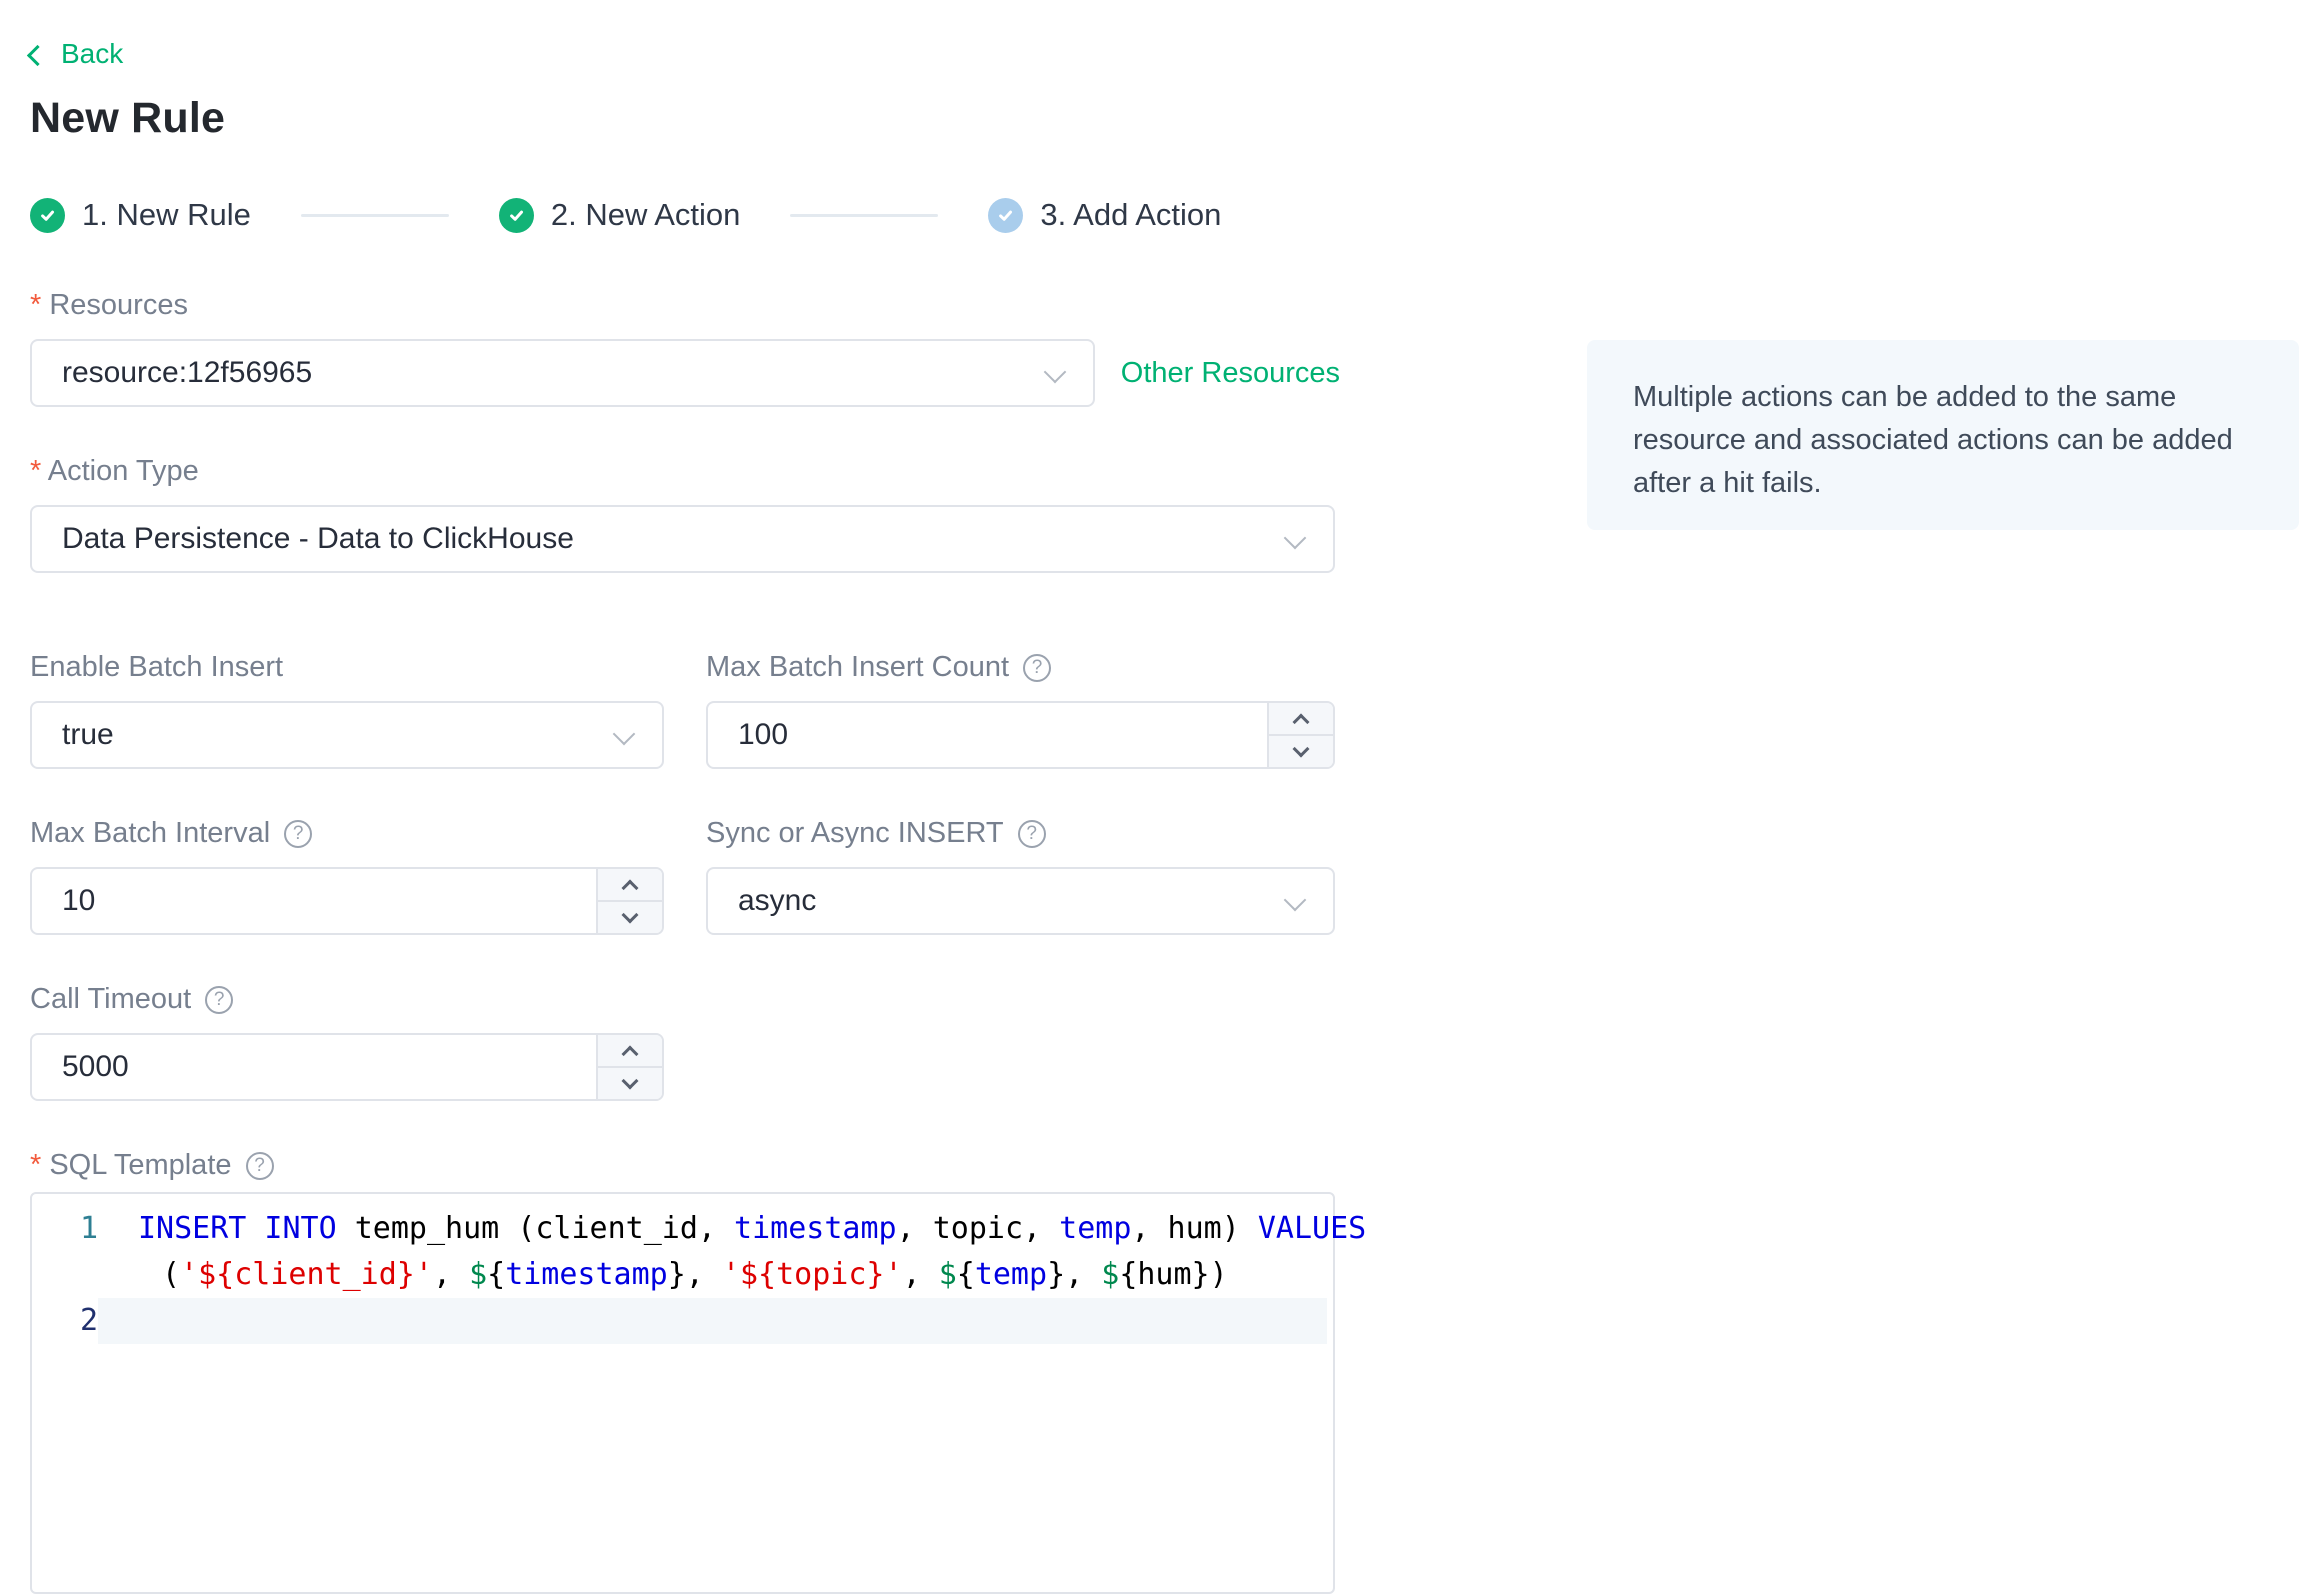 Image resolution: width=2310 pixels, height=1594 pixels. Describe the element at coordinates (347, 735) in the screenshot. I see `enable-batch-select: true` at that location.